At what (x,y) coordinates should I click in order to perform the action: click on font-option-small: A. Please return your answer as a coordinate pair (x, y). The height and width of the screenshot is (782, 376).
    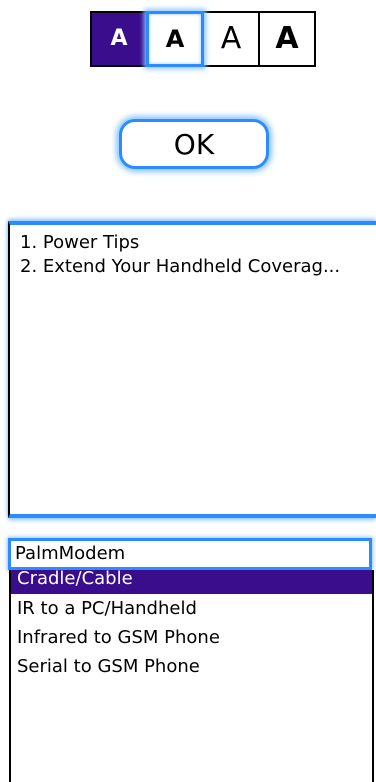
    Looking at the image, I should click on (119, 39).